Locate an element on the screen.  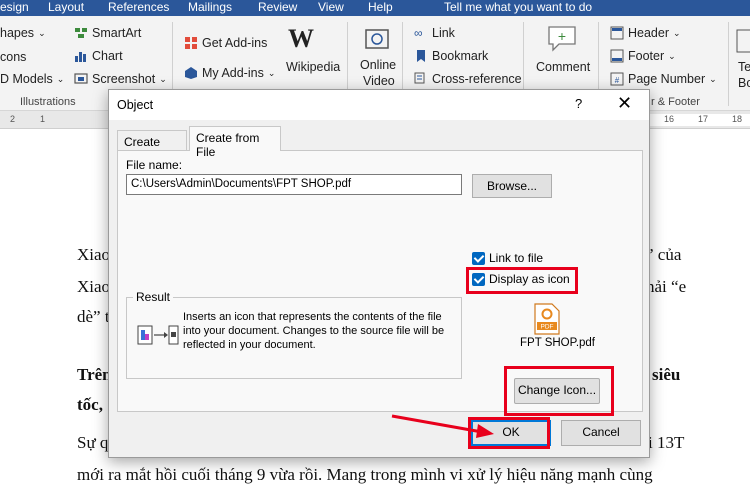
doc-text: dè” t is located at coordinates (93, 316).